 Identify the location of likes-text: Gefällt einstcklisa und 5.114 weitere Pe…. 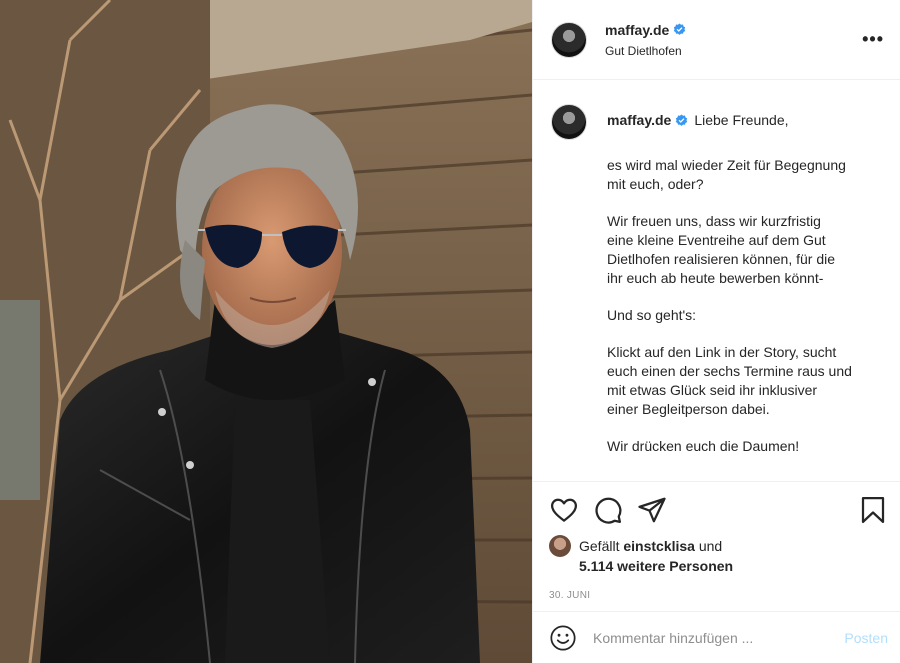
(656, 556).